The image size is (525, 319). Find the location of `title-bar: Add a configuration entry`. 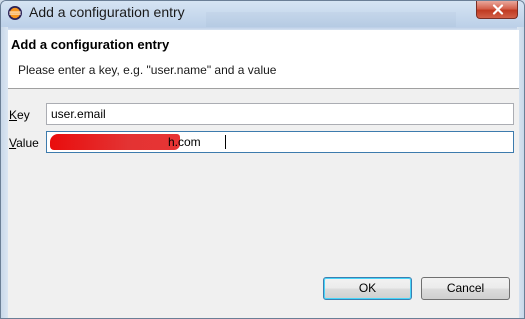

title-bar: Add a configuration entry is located at coordinates (262, 14).